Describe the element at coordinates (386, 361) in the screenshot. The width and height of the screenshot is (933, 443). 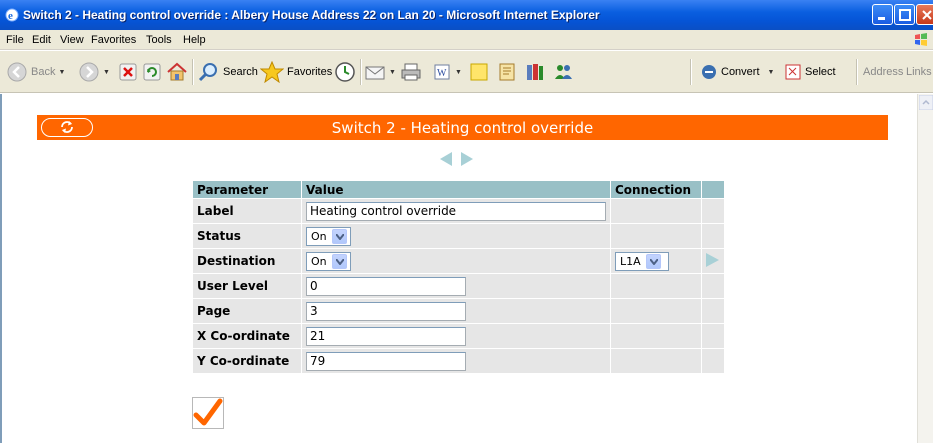
I see `y-coordinate-input` at that location.